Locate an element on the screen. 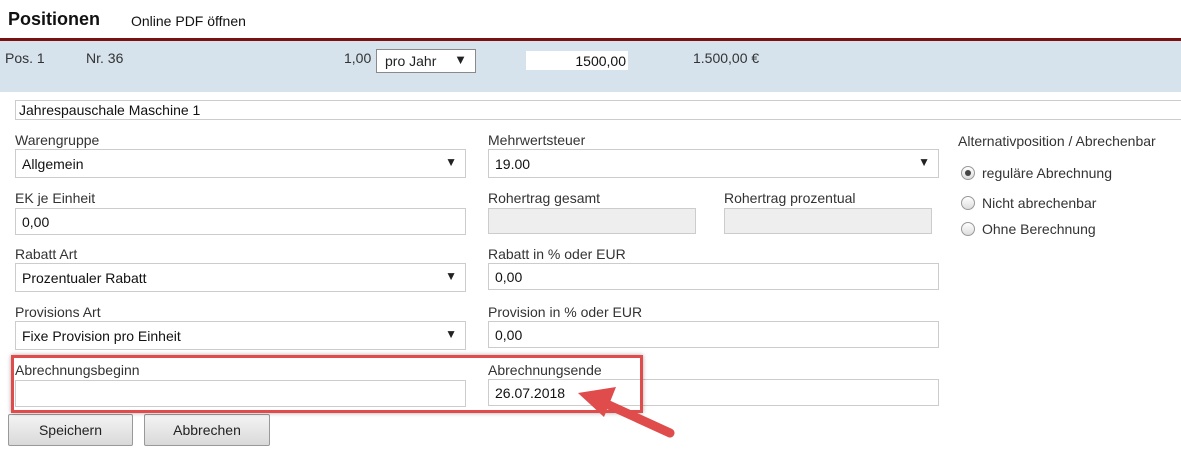 The height and width of the screenshot is (454, 1181). ek-label: EK je Einheit is located at coordinates (55, 198).